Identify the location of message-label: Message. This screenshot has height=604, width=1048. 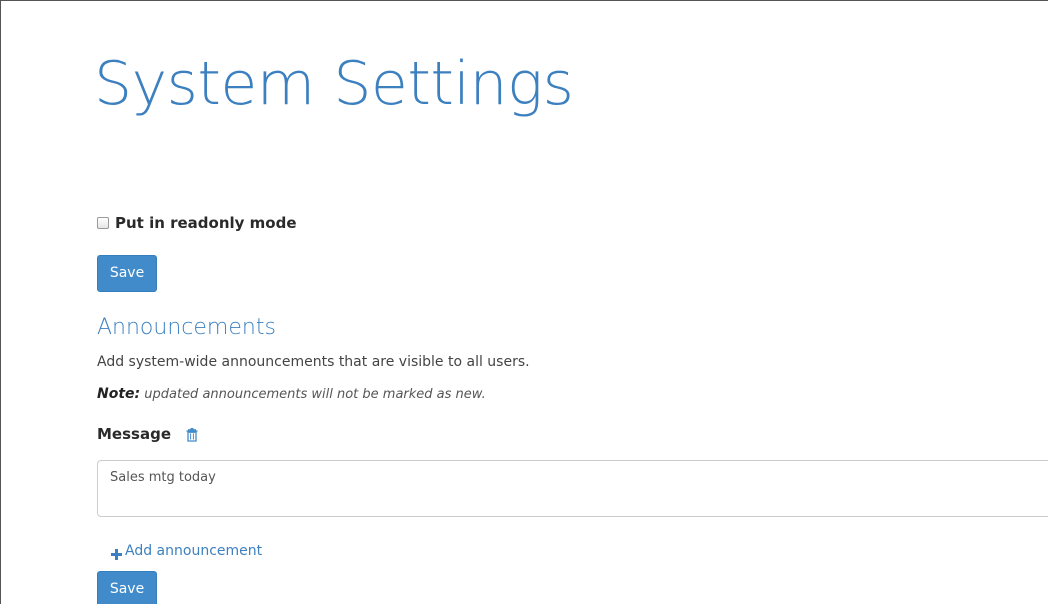
(134, 434).